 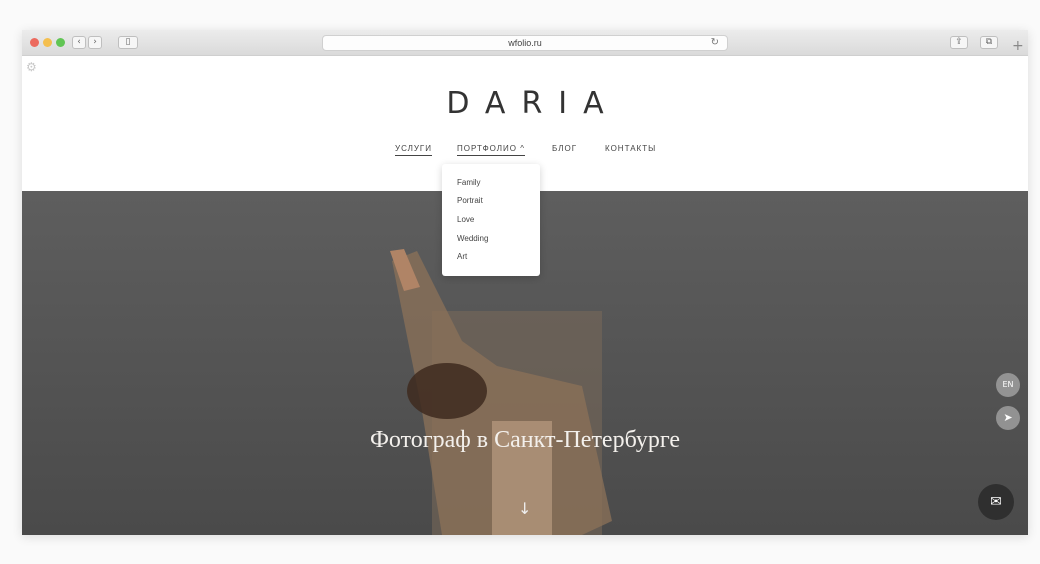 I want to click on nav-item-portfolio: ПОРТФОЛИО ^, so click(x=491, y=150).